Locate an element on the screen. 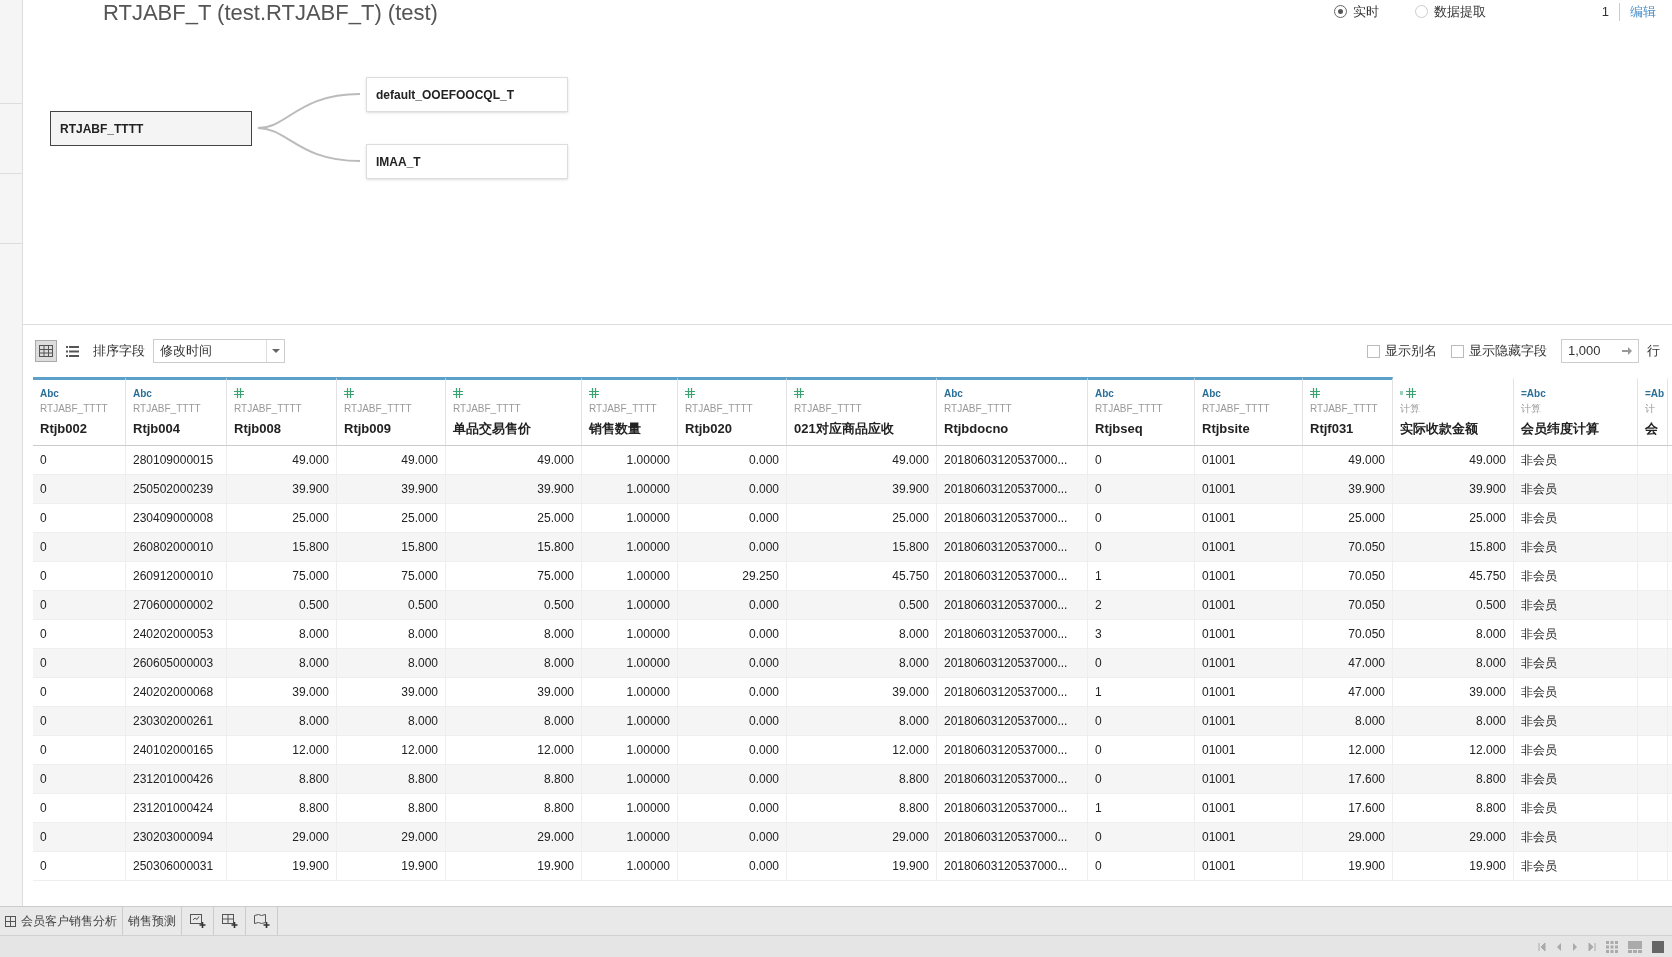  dashboard-icon is located at coordinates (10, 921).